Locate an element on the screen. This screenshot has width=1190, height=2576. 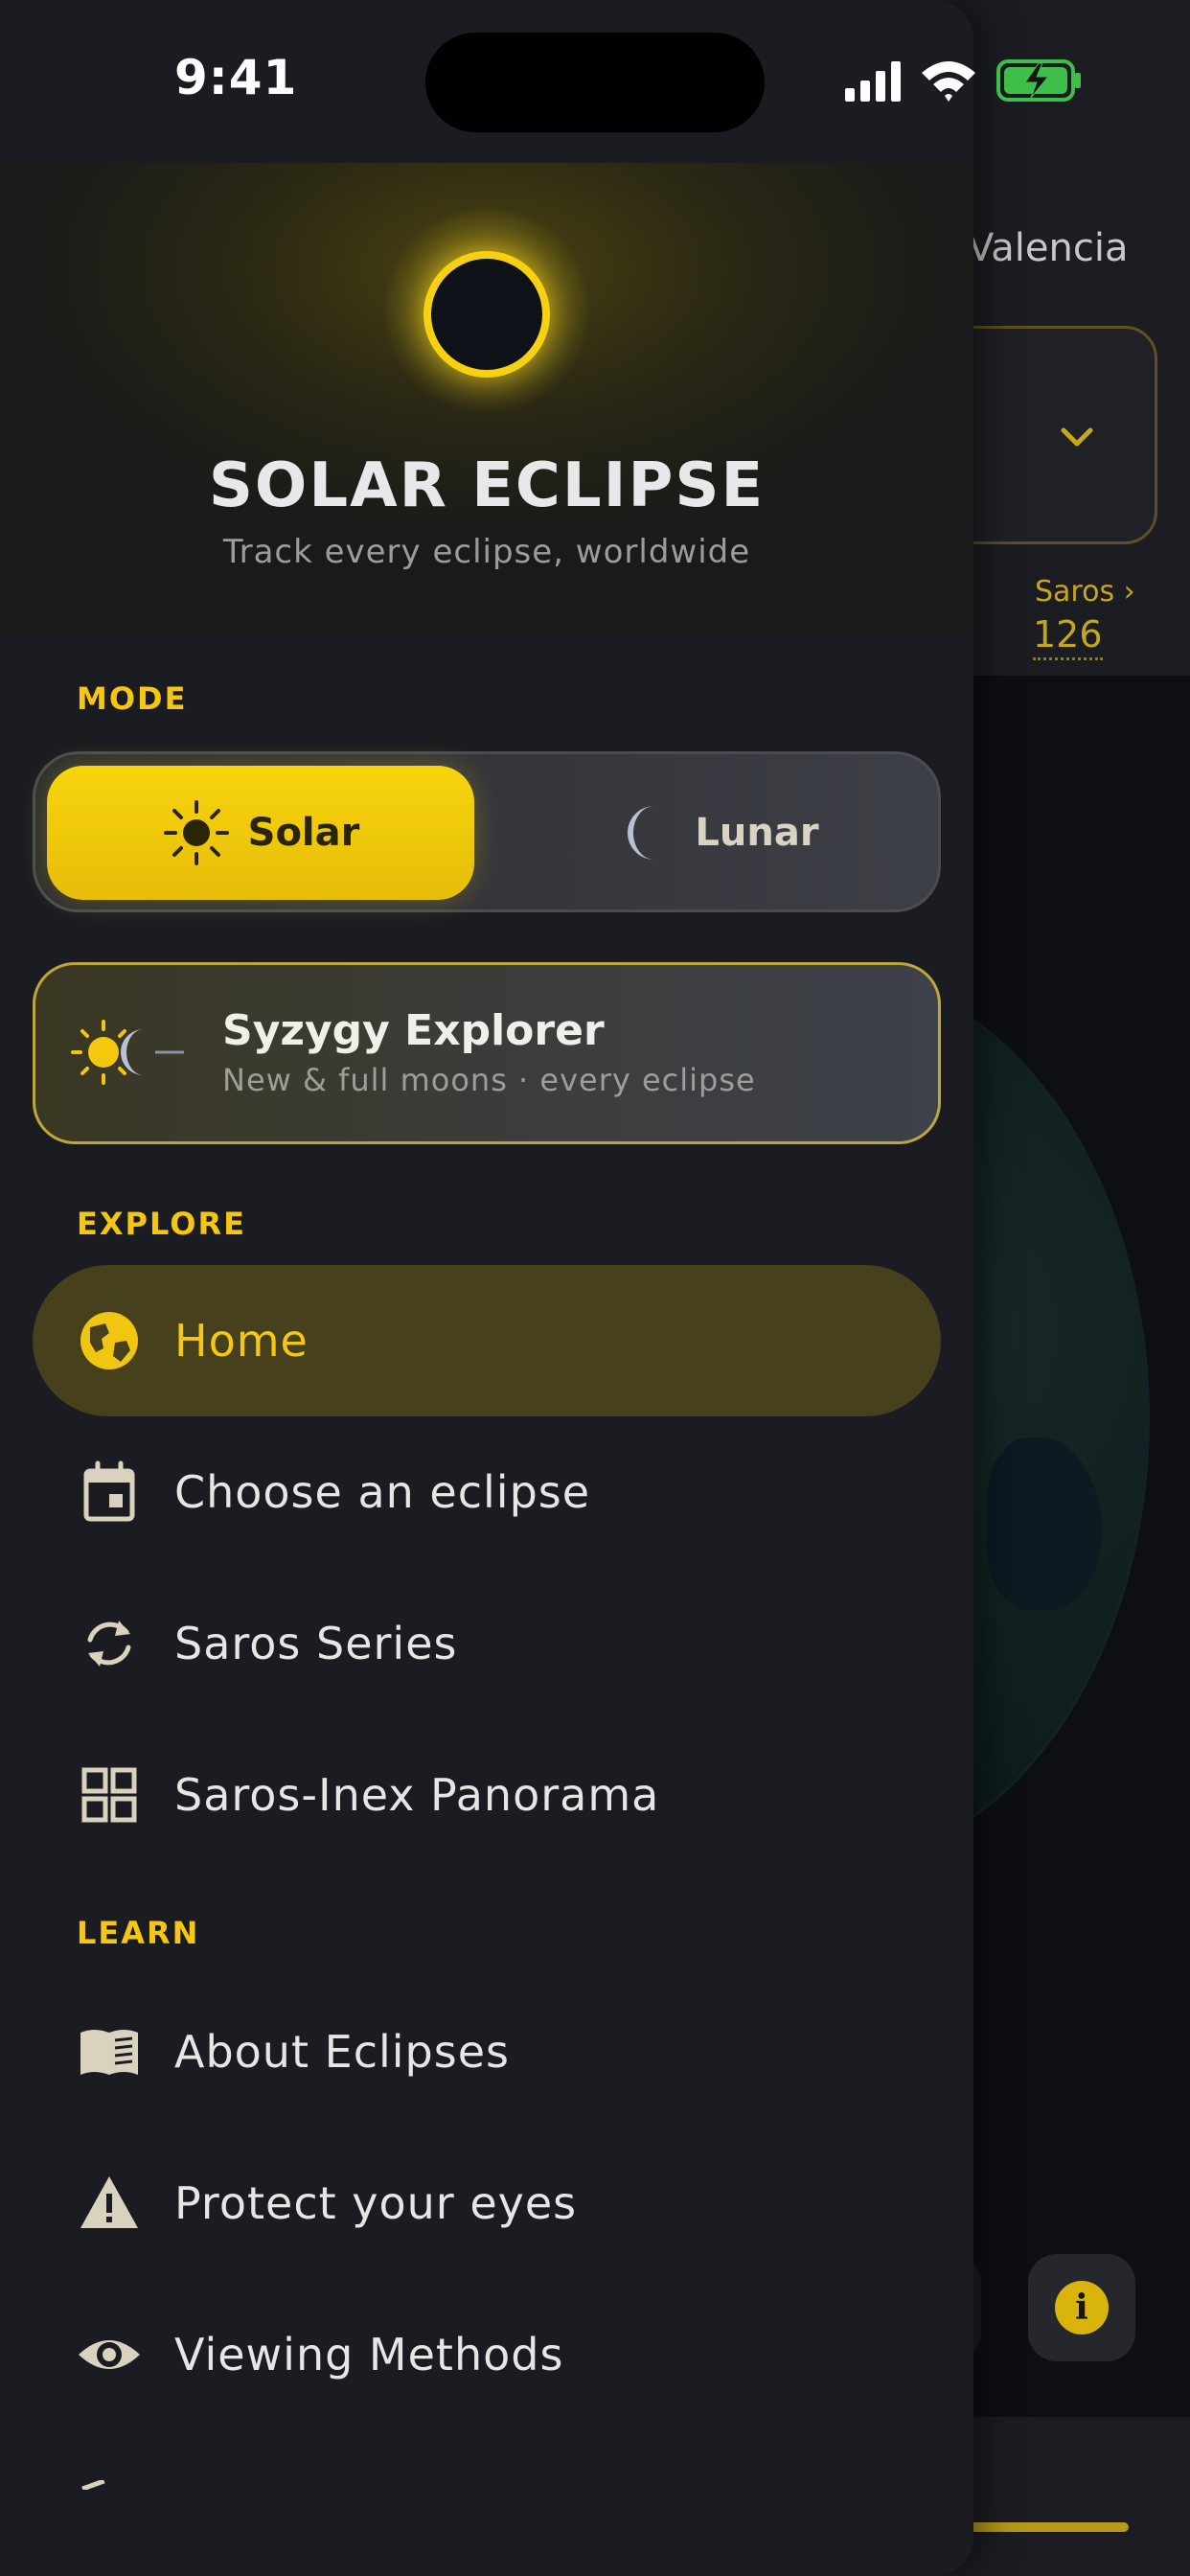
location-label: Valencia is located at coordinates (1048, 248).